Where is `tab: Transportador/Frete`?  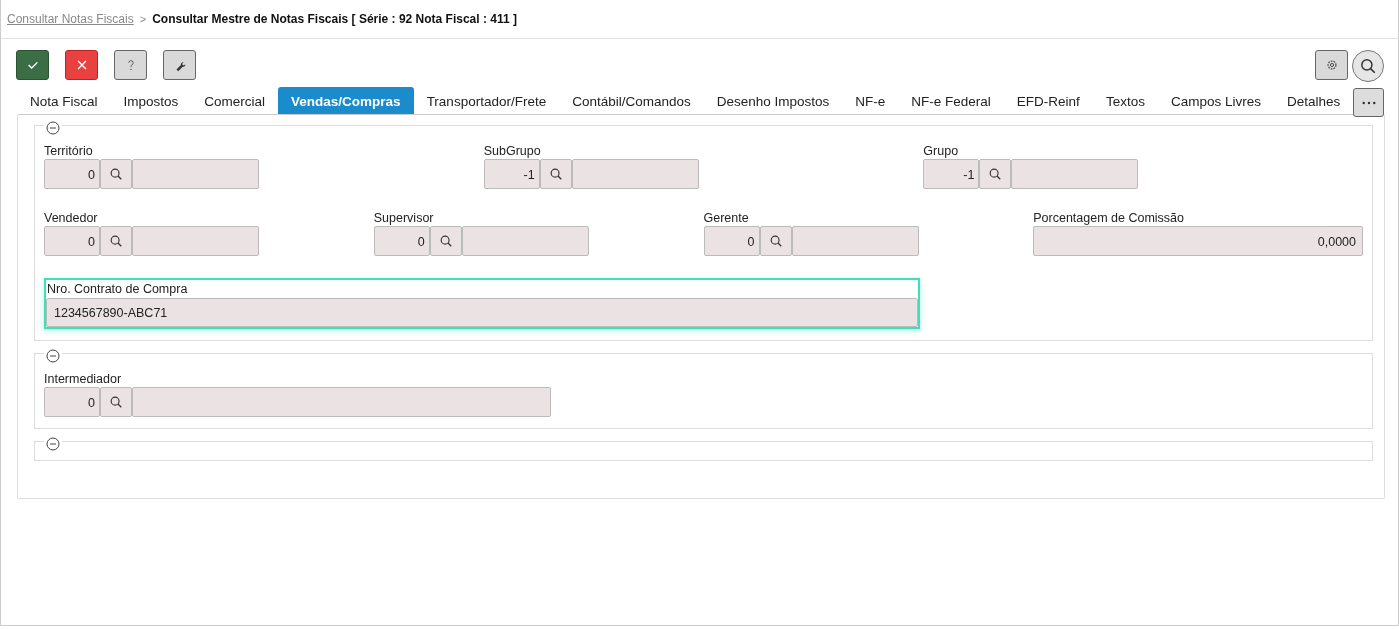 tab: Transportador/Frete is located at coordinates (486, 100).